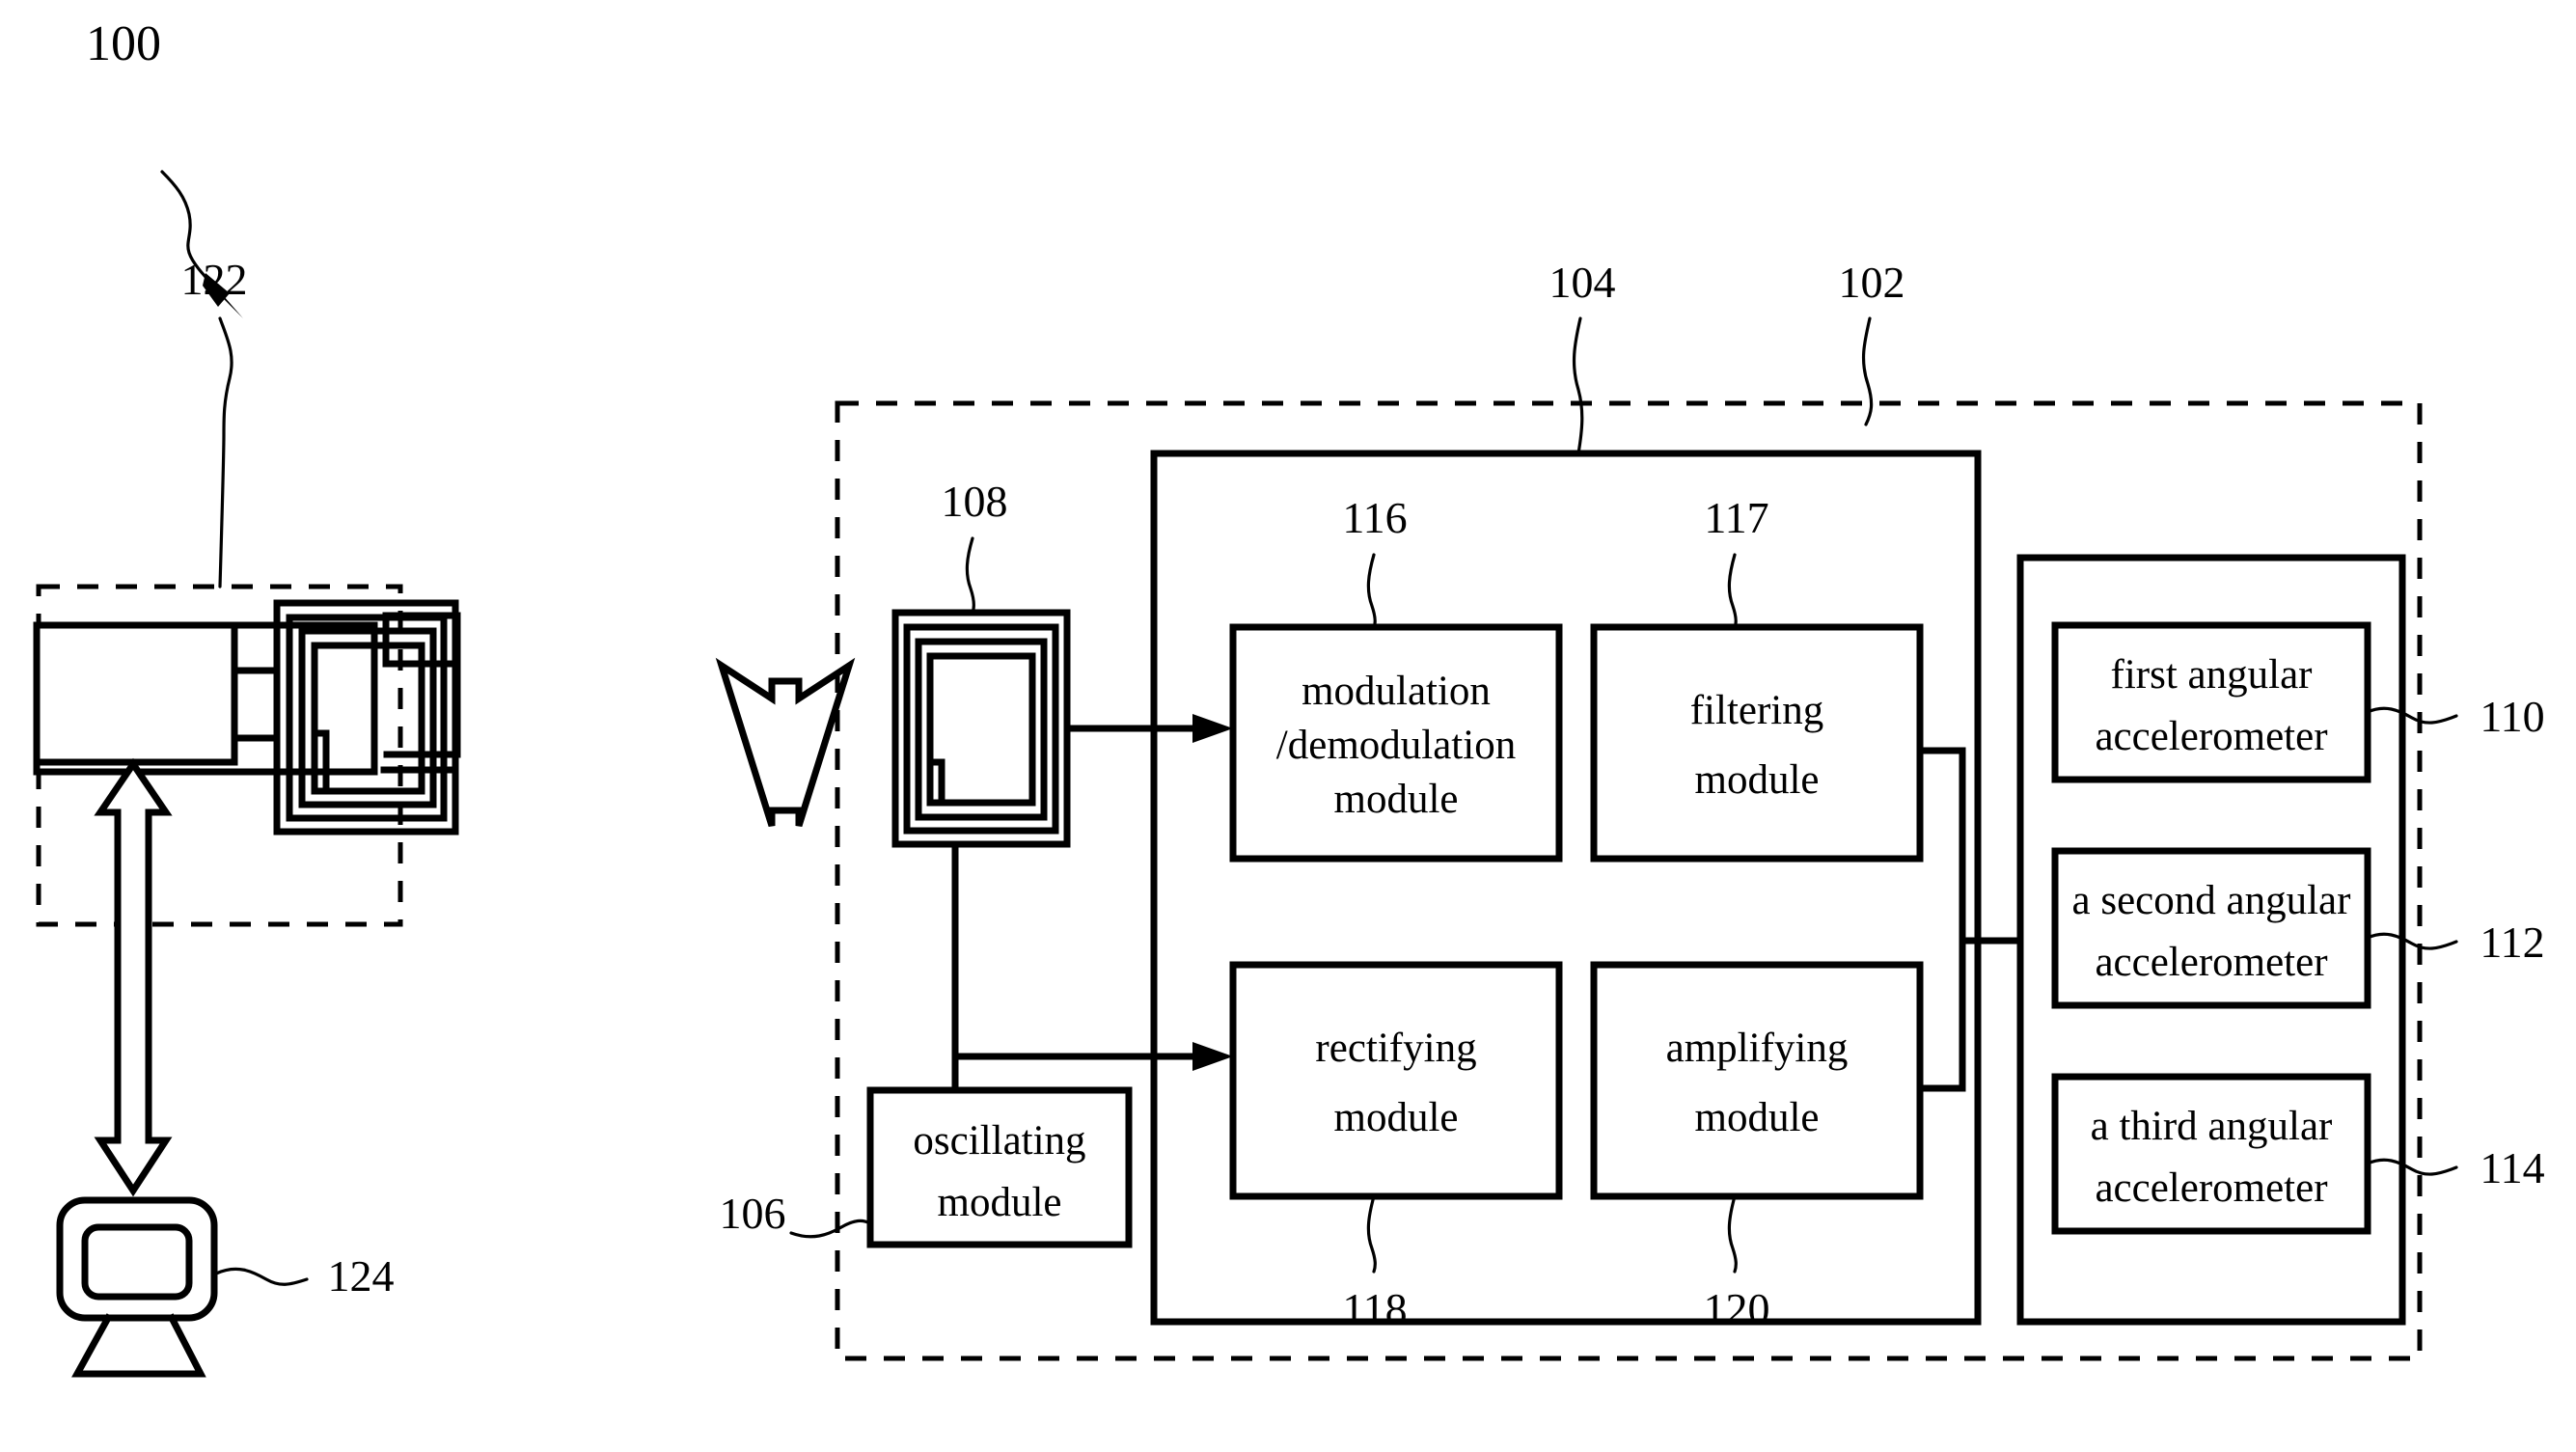 The width and height of the screenshot is (2576, 1452). I want to click on third-accelerometer-label-line1: a third angular, so click(2212, 1126).